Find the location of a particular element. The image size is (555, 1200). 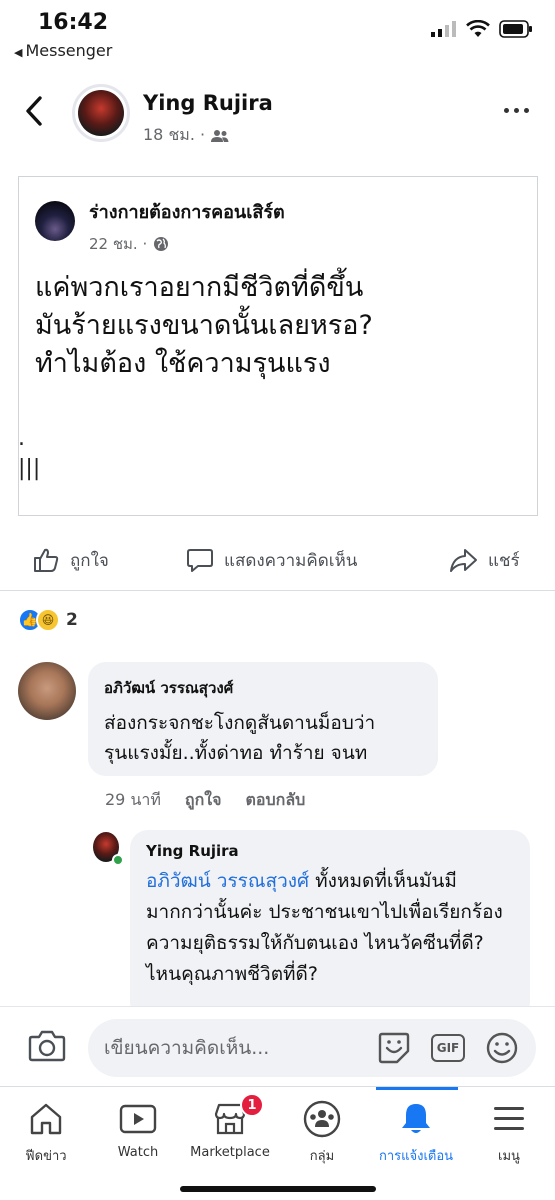

shared-meta: 22 ชม. · is located at coordinates (129, 244).